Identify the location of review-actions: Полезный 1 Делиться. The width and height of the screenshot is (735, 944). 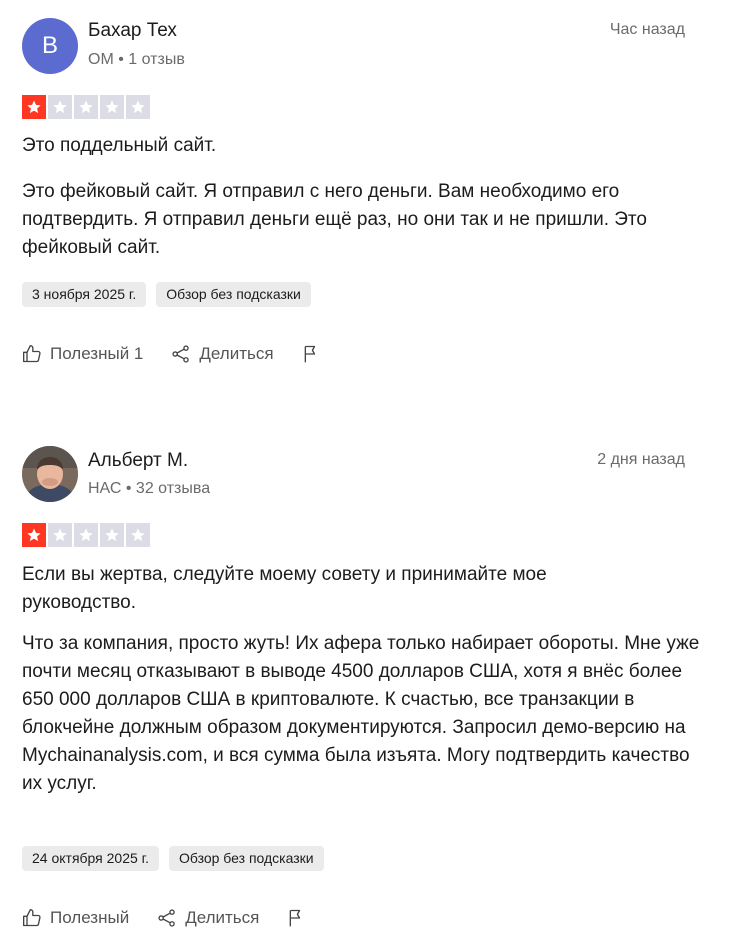
(172, 354).